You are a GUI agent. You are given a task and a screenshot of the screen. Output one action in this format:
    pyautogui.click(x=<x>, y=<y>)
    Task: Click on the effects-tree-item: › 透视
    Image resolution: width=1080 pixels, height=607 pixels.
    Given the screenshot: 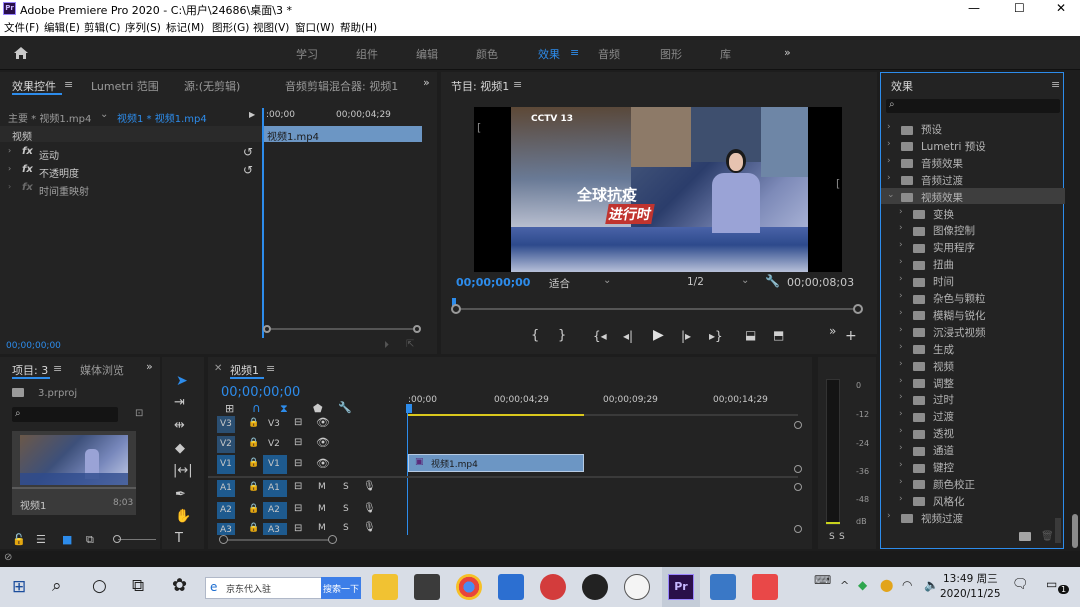 What is the action you would take?
    pyautogui.click(x=973, y=432)
    